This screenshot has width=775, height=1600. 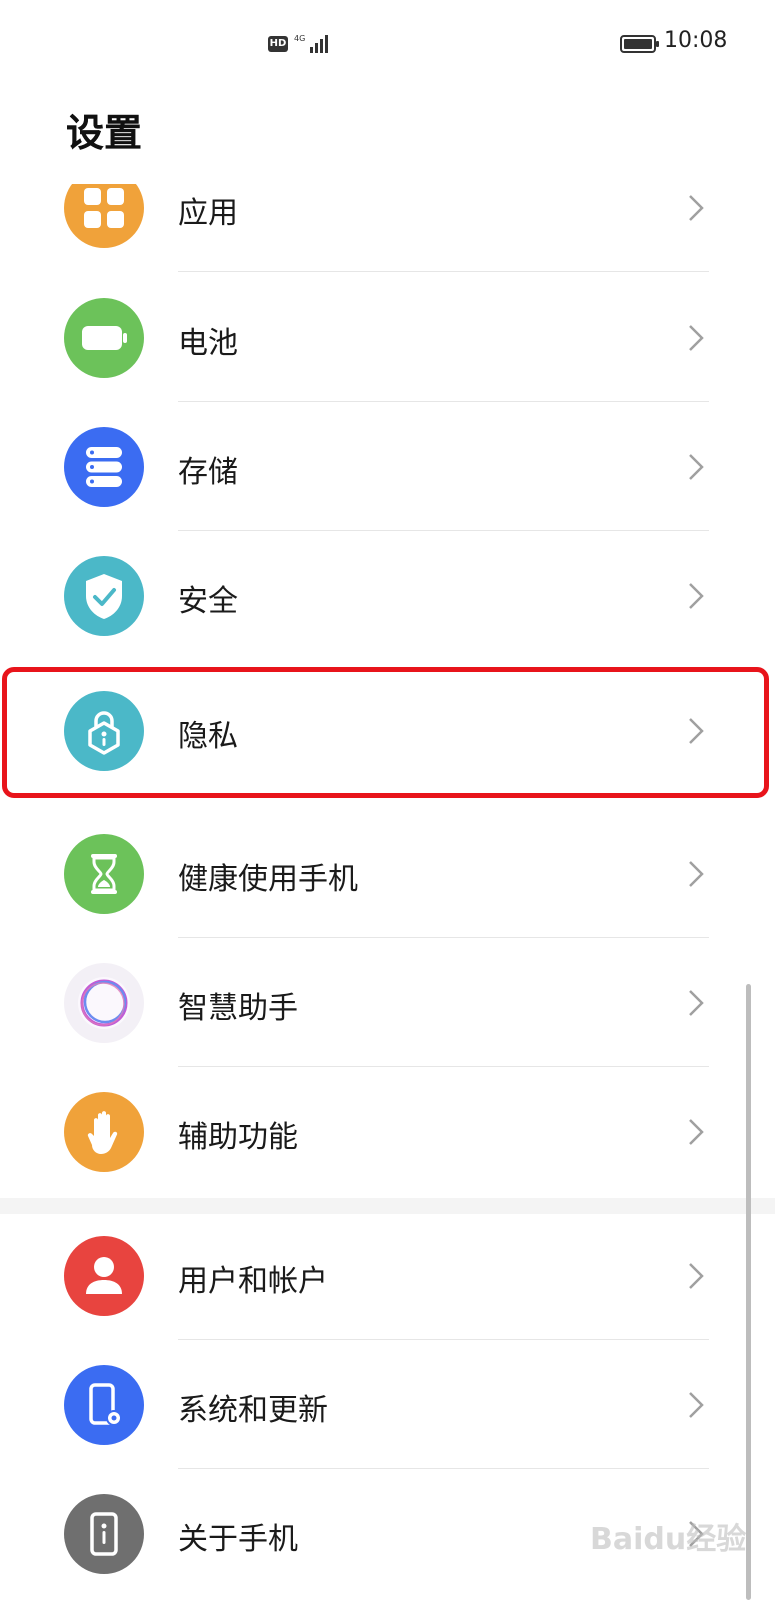 What do you see at coordinates (104, 1405) in the screenshot?
I see `phone-gear-icon` at bounding box center [104, 1405].